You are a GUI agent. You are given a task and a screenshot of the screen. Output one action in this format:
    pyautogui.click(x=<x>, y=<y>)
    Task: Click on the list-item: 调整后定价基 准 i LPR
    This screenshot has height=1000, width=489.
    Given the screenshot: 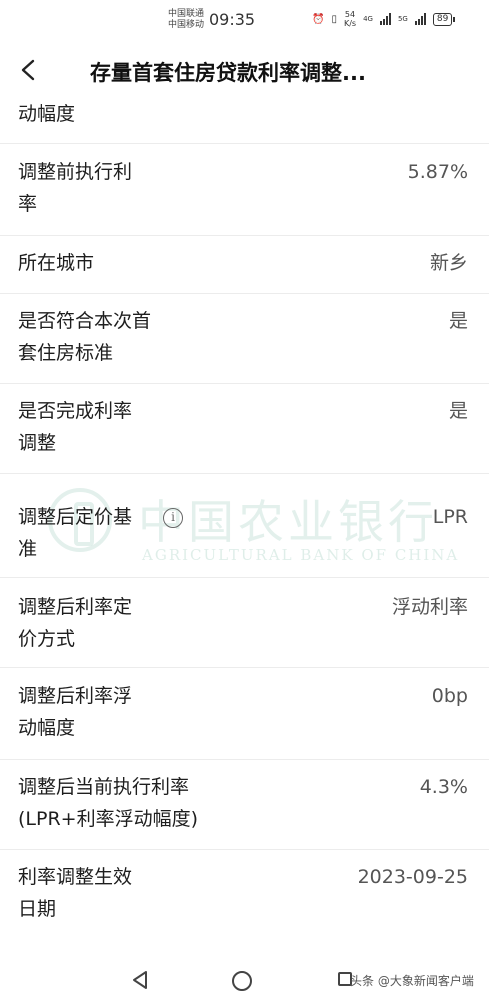 What is the action you would take?
    pyautogui.click(x=244, y=526)
    